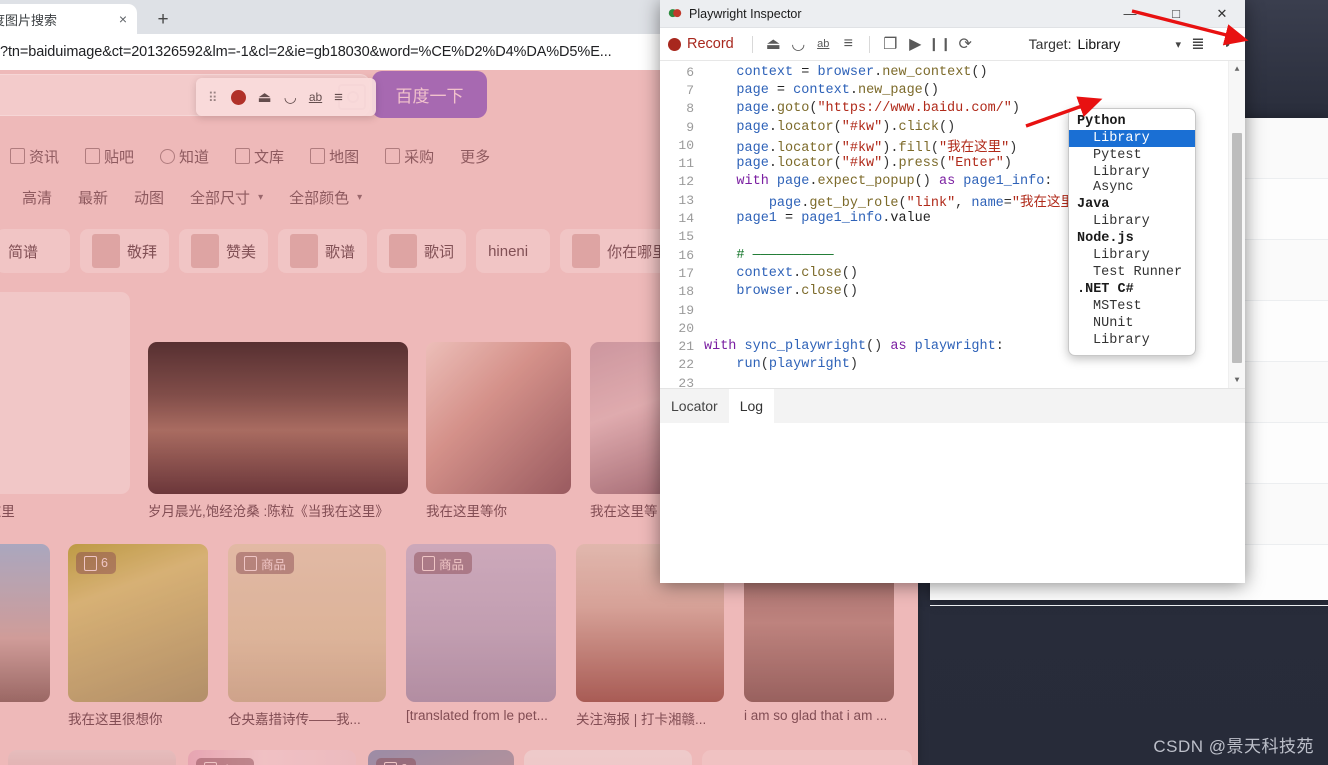 Image resolution: width=1328 pixels, height=765 pixels. I want to click on chip-item: 歌词, so click(422, 251).